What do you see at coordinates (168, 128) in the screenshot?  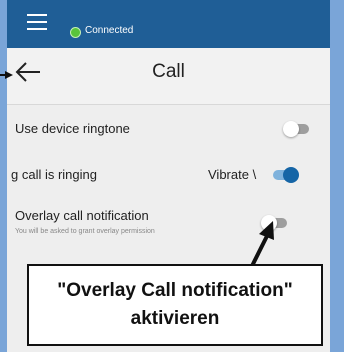 I see `setting-row-device-ringtone: Use device ringtone` at bounding box center [168, 128].